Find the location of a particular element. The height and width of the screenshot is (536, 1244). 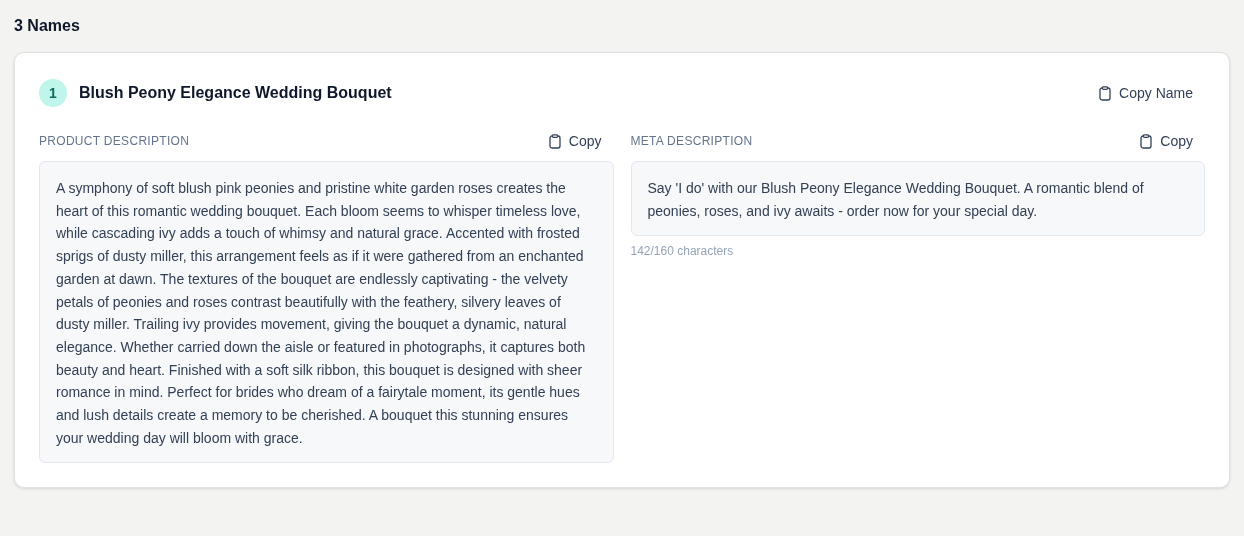

section-heading: 3 Names is located at coordinates (47, 26).